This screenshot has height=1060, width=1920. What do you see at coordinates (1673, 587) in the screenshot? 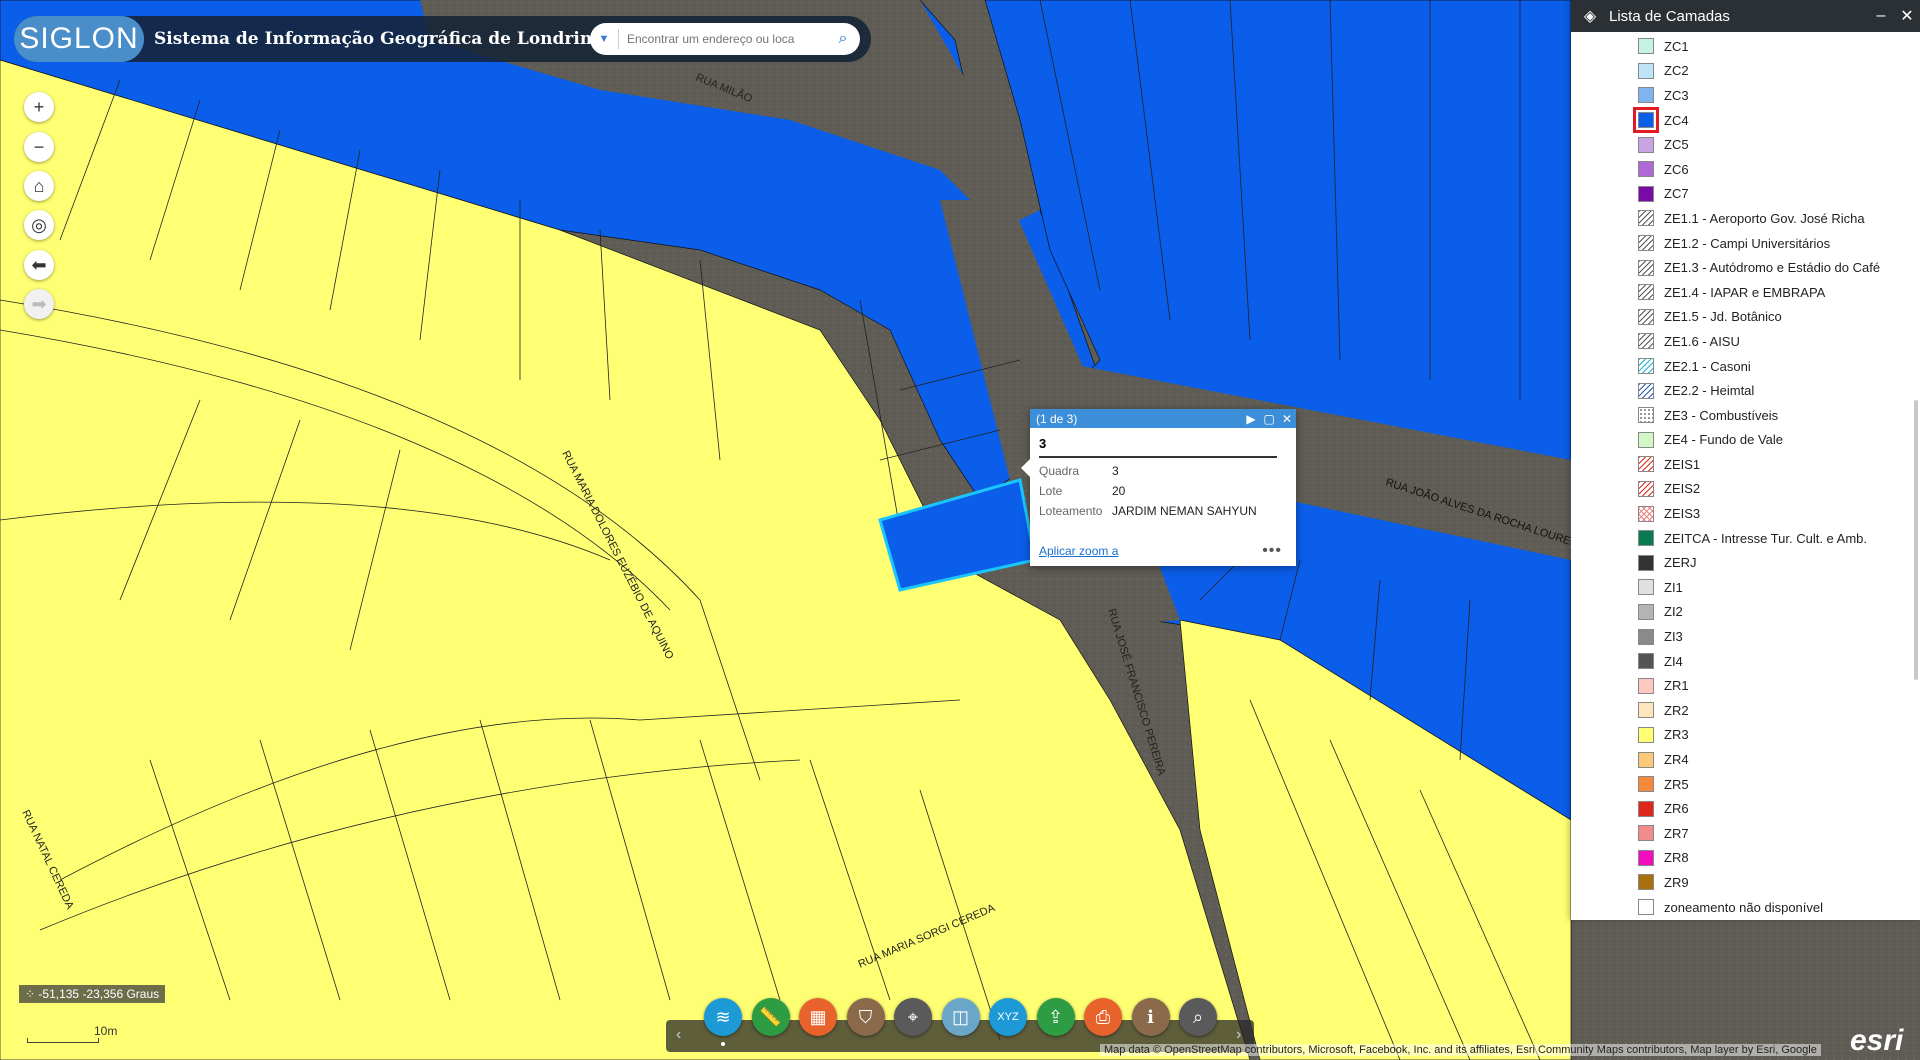
I see `legend-label: ZI1` at bounding box center [1673, 587].